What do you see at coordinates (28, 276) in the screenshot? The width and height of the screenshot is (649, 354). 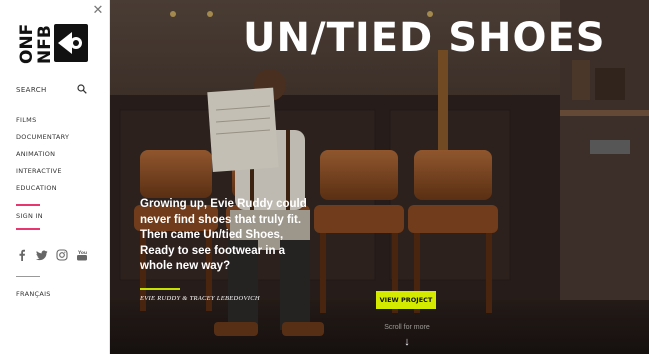 I see `language-rule` at bounding box center [28, 276].